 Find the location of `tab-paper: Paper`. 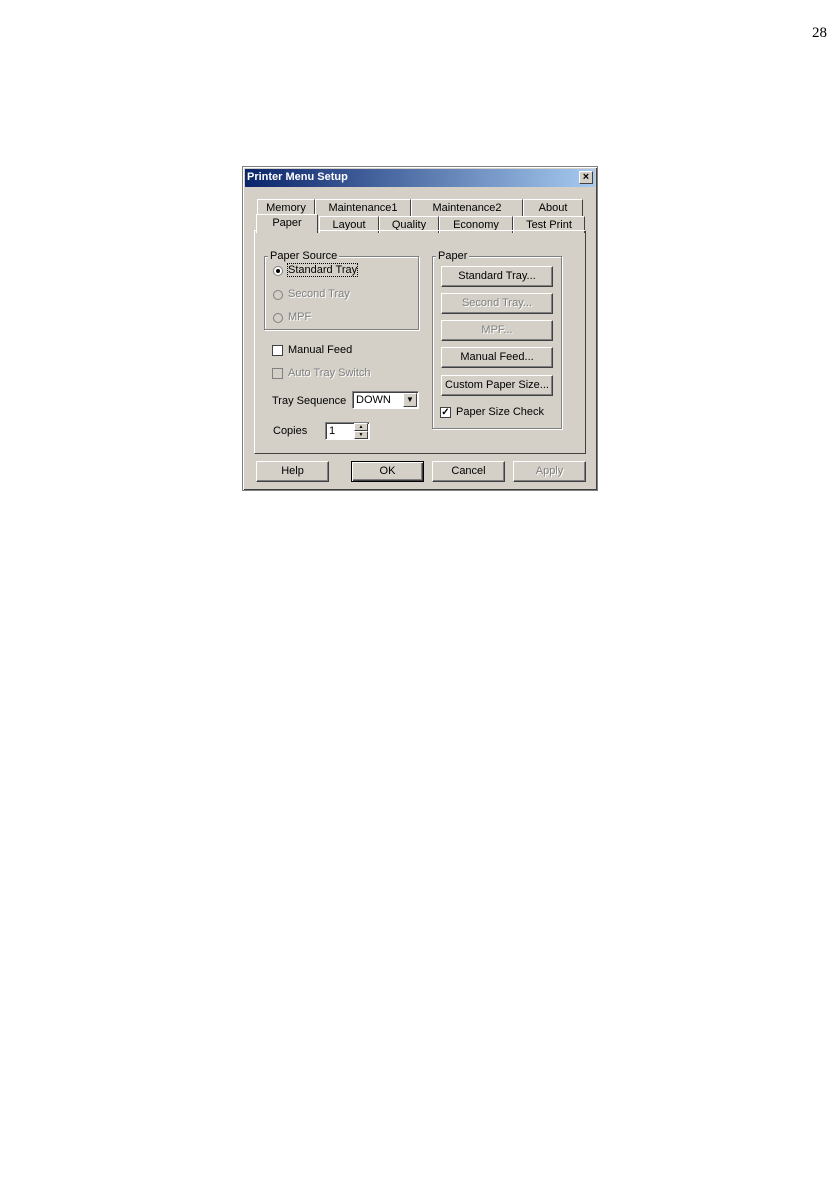

tab-paper: Paper is located at coordinates (287, 223).